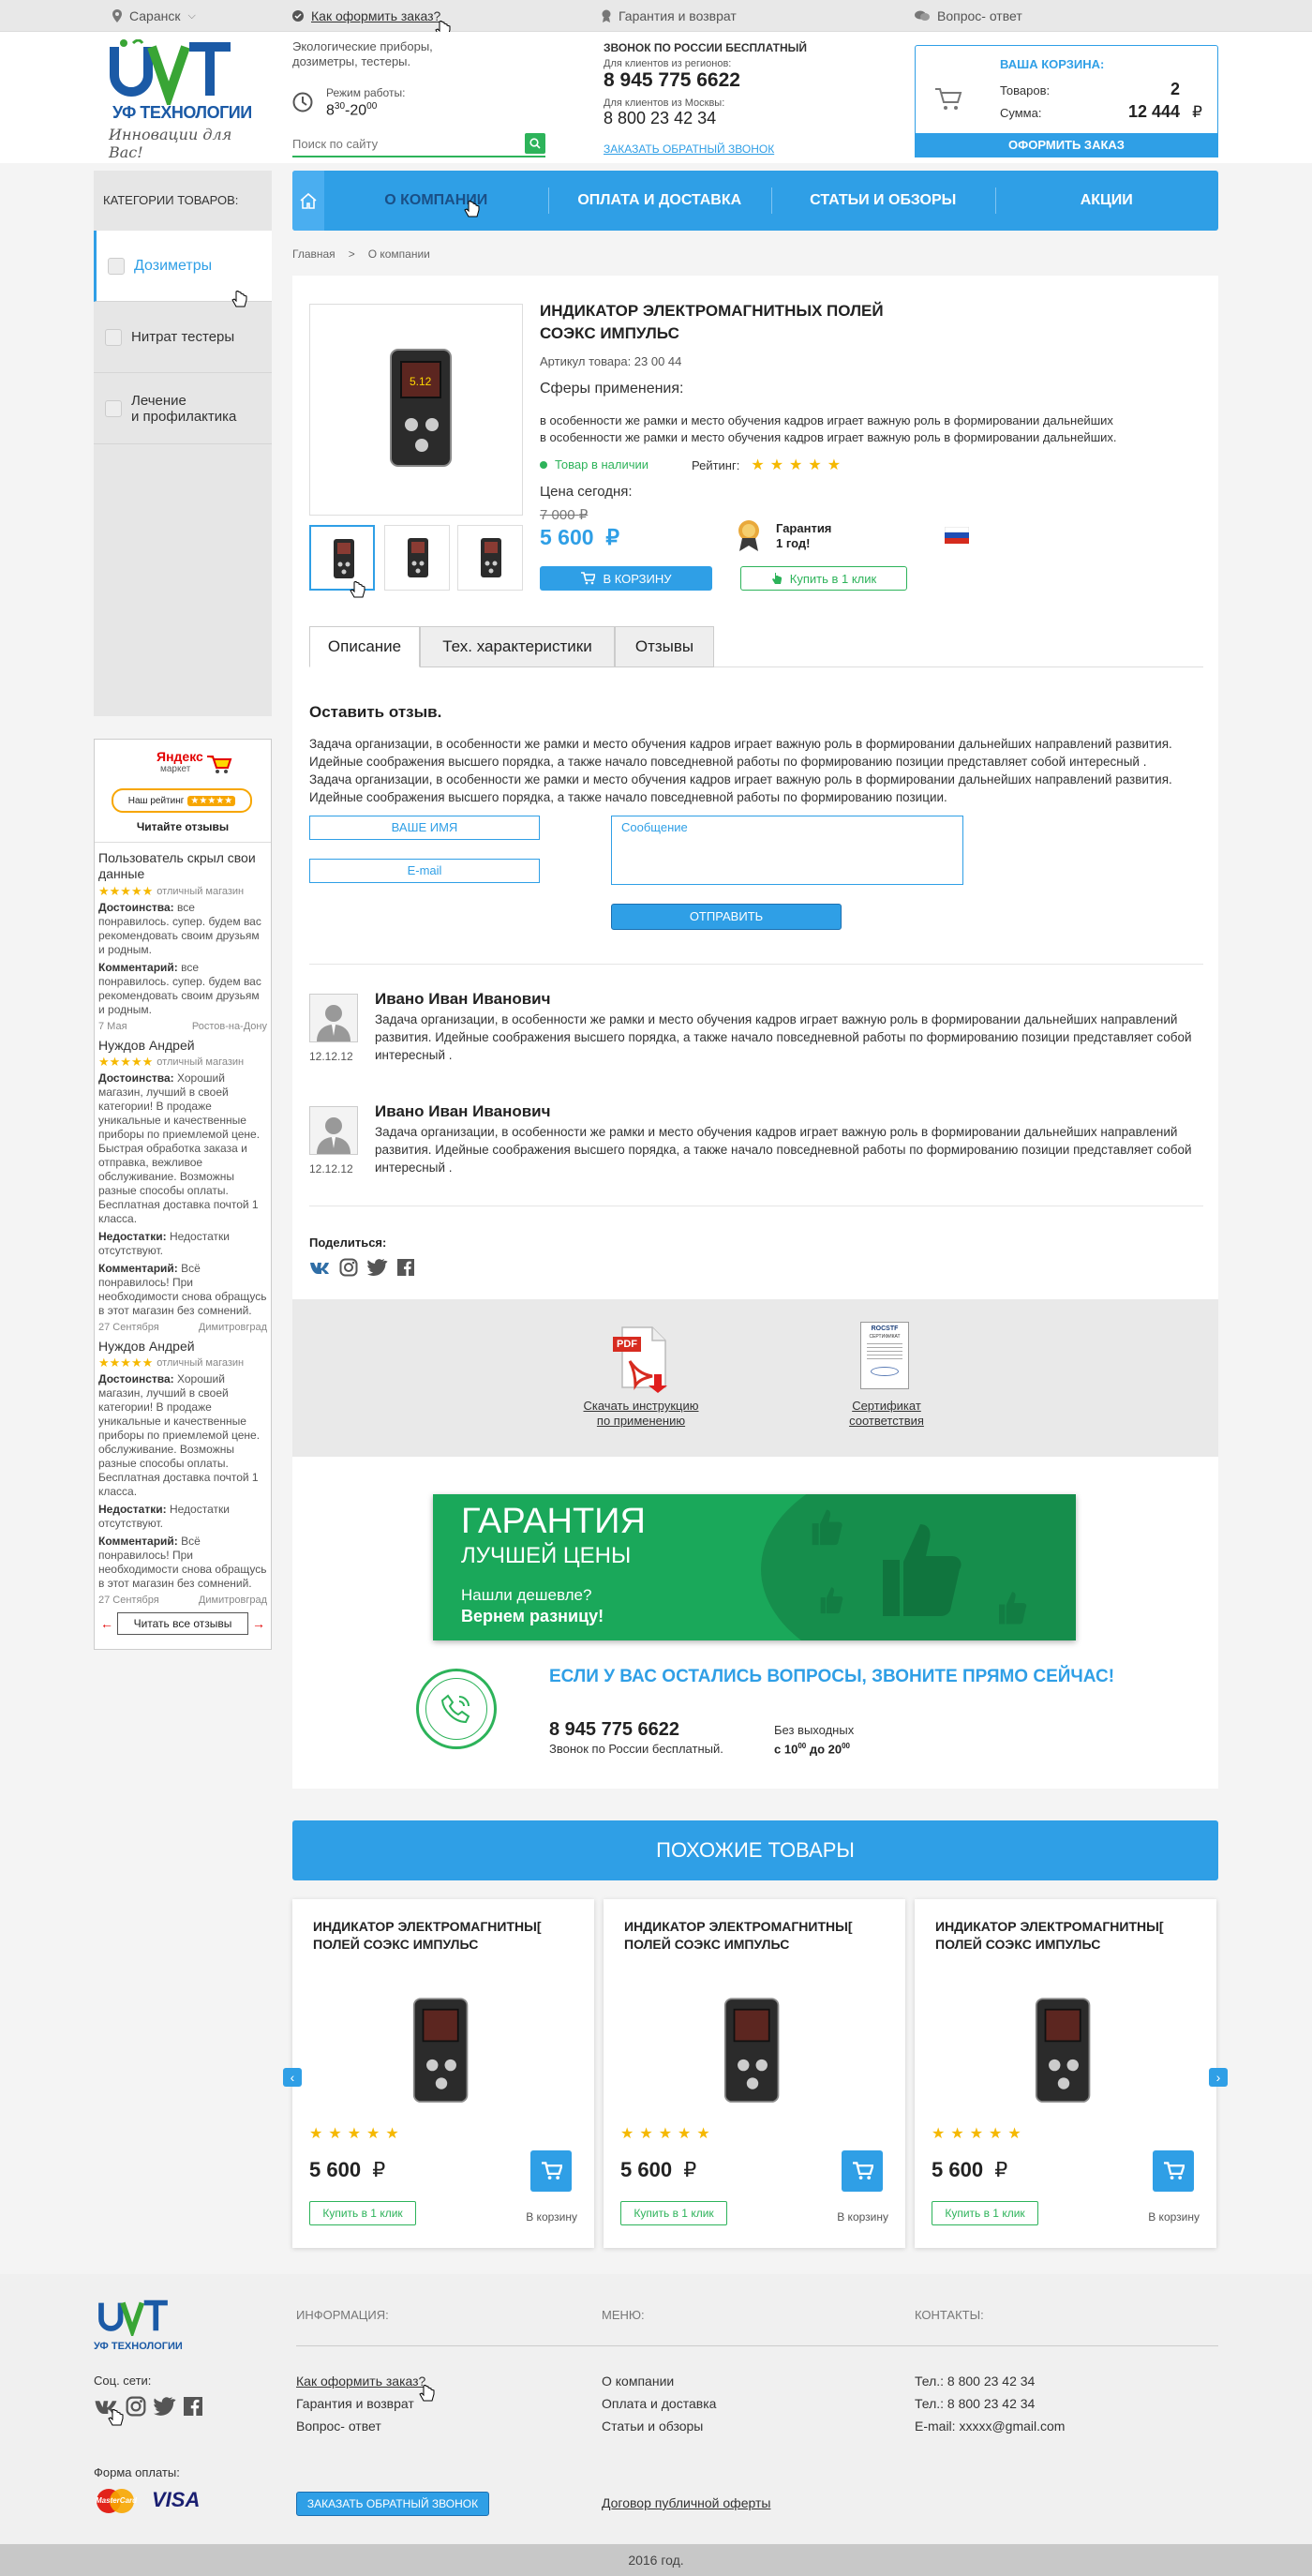 Image resolution: width=1312 pixels, height=2576 pixels. What do you see at coordinates (517, 646) in the screenshot?
I see `tab-specs: Тех. характеристики` at bounding box center [517, 646].